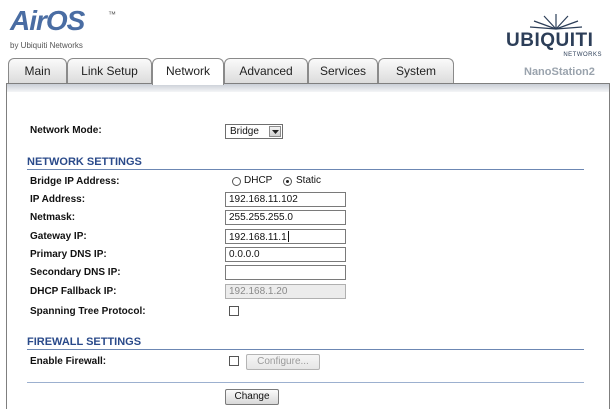 This screenshot has width=612, height=409. I want to click on dhcp-radio, so click(236, 181).